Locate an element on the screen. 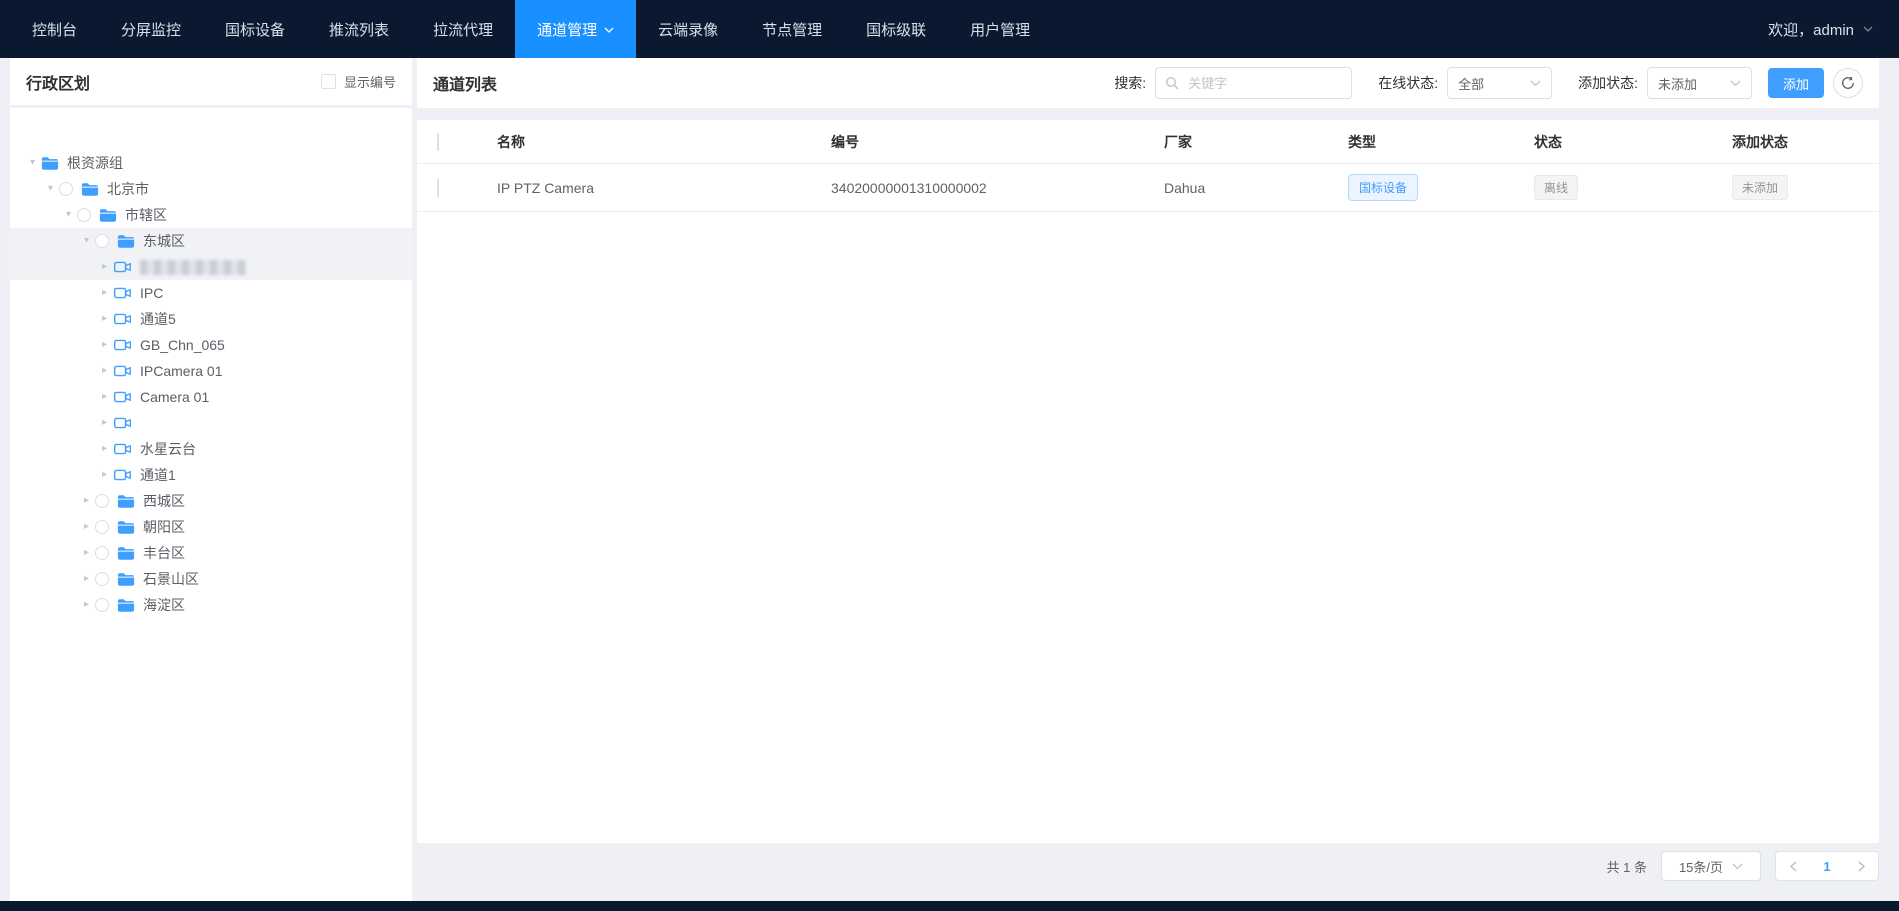 This screenshot has height=911, width=1899. nav-tab-控制台: 控制台 is located at coordinates (54, 29).